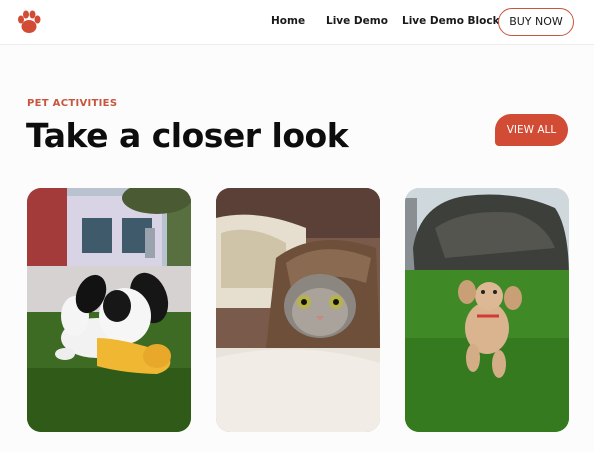 The height and width of the screenshot is (452, 594). Describe the element at coordinates (187, 135) in the screenshot. I see `section-heading: Take a closer look` at that location.